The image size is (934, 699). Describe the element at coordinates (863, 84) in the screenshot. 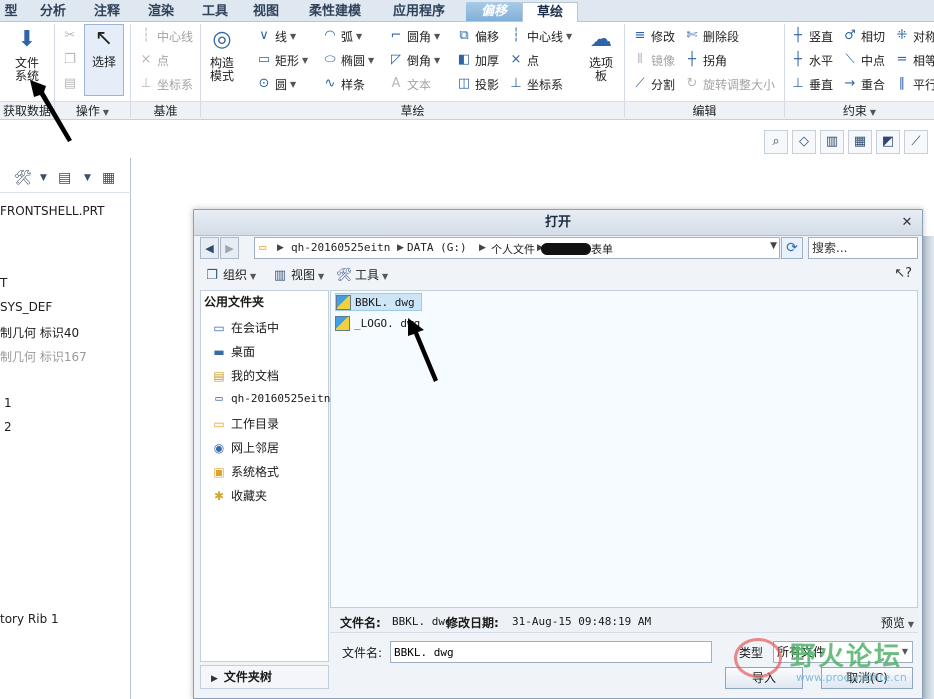

I see `coincident-constraint-button: → 重合` at that location.